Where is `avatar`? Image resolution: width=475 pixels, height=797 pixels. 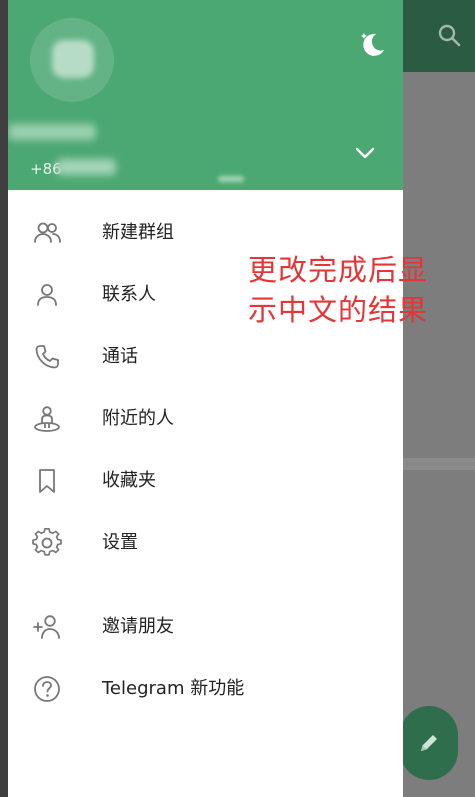
avatar is located at coordinates (72, 60).